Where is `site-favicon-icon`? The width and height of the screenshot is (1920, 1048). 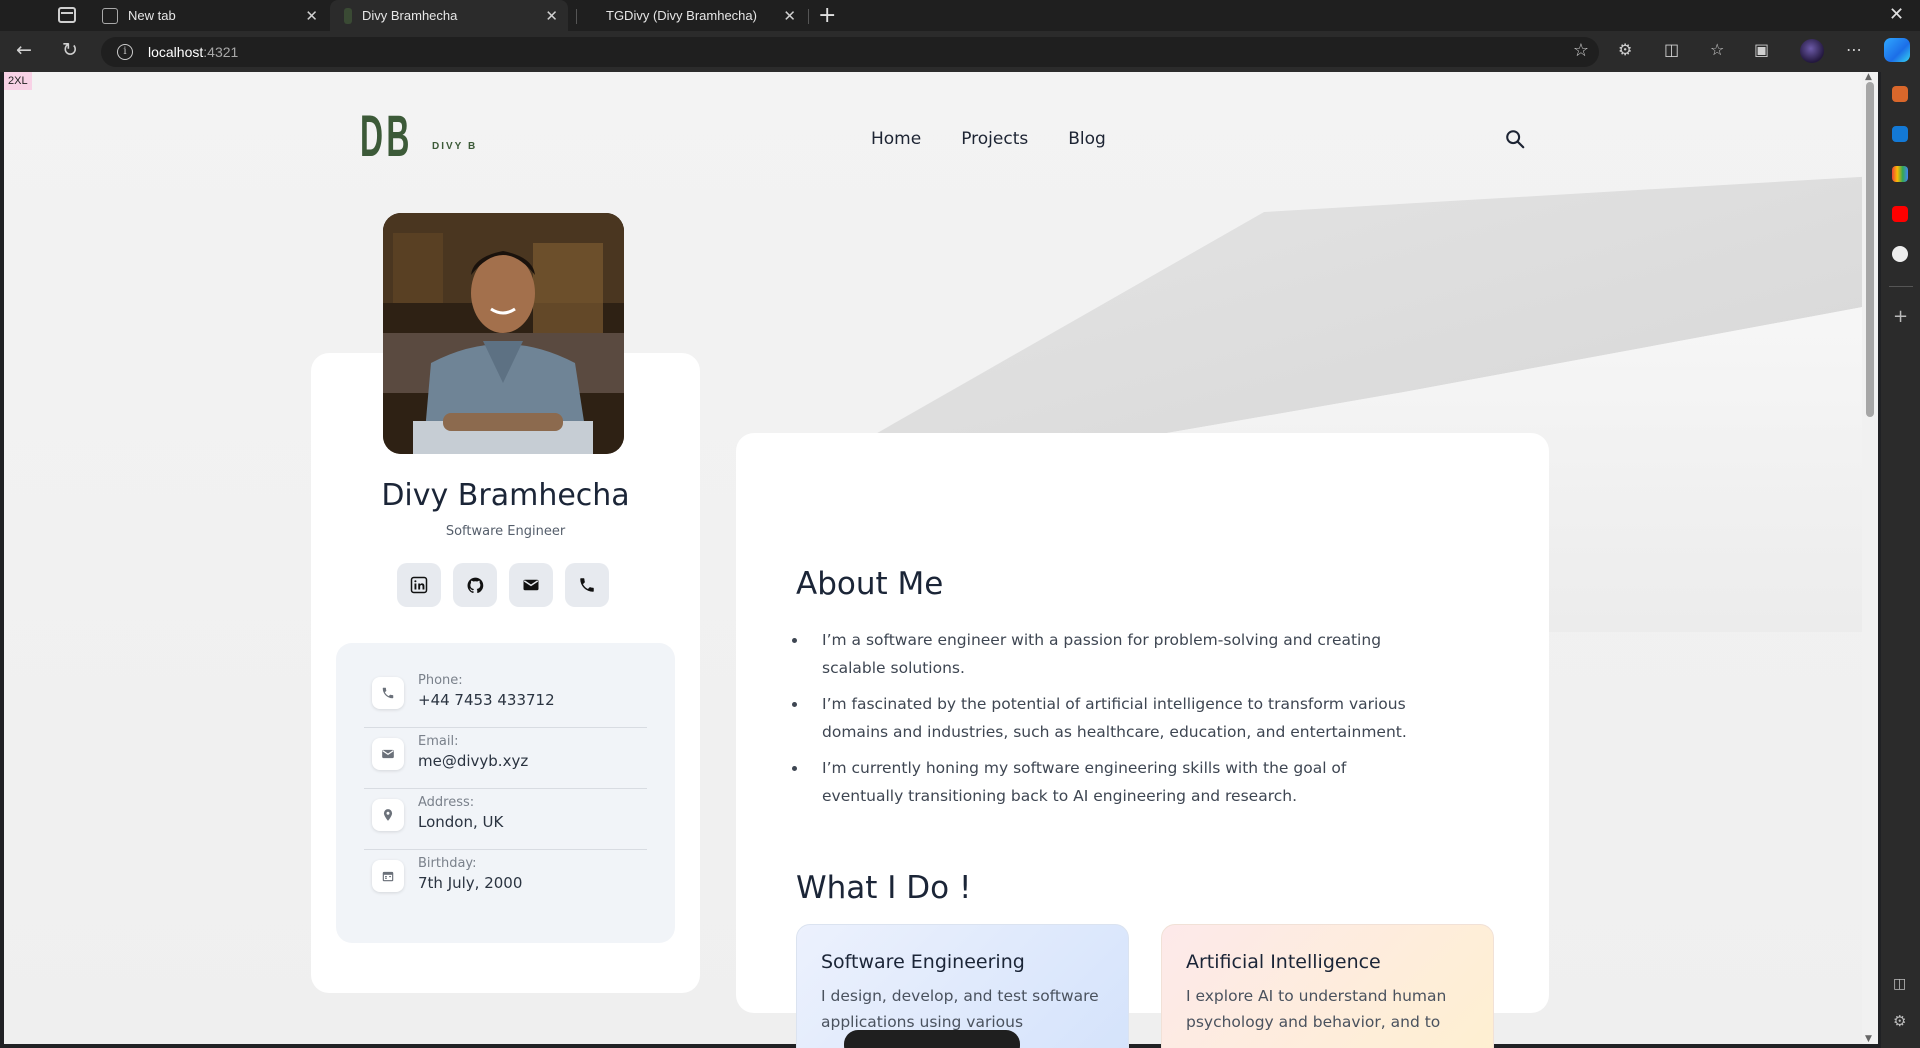 site-favicon-icon is located at coordinates (348, 15).